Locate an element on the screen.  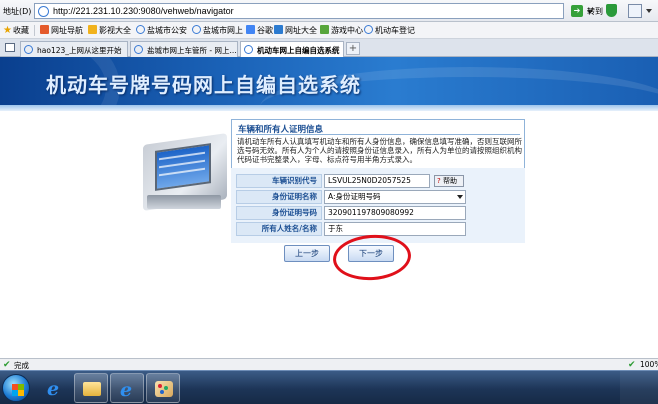
star-icon: ★ is located at coordinates (7, 30).